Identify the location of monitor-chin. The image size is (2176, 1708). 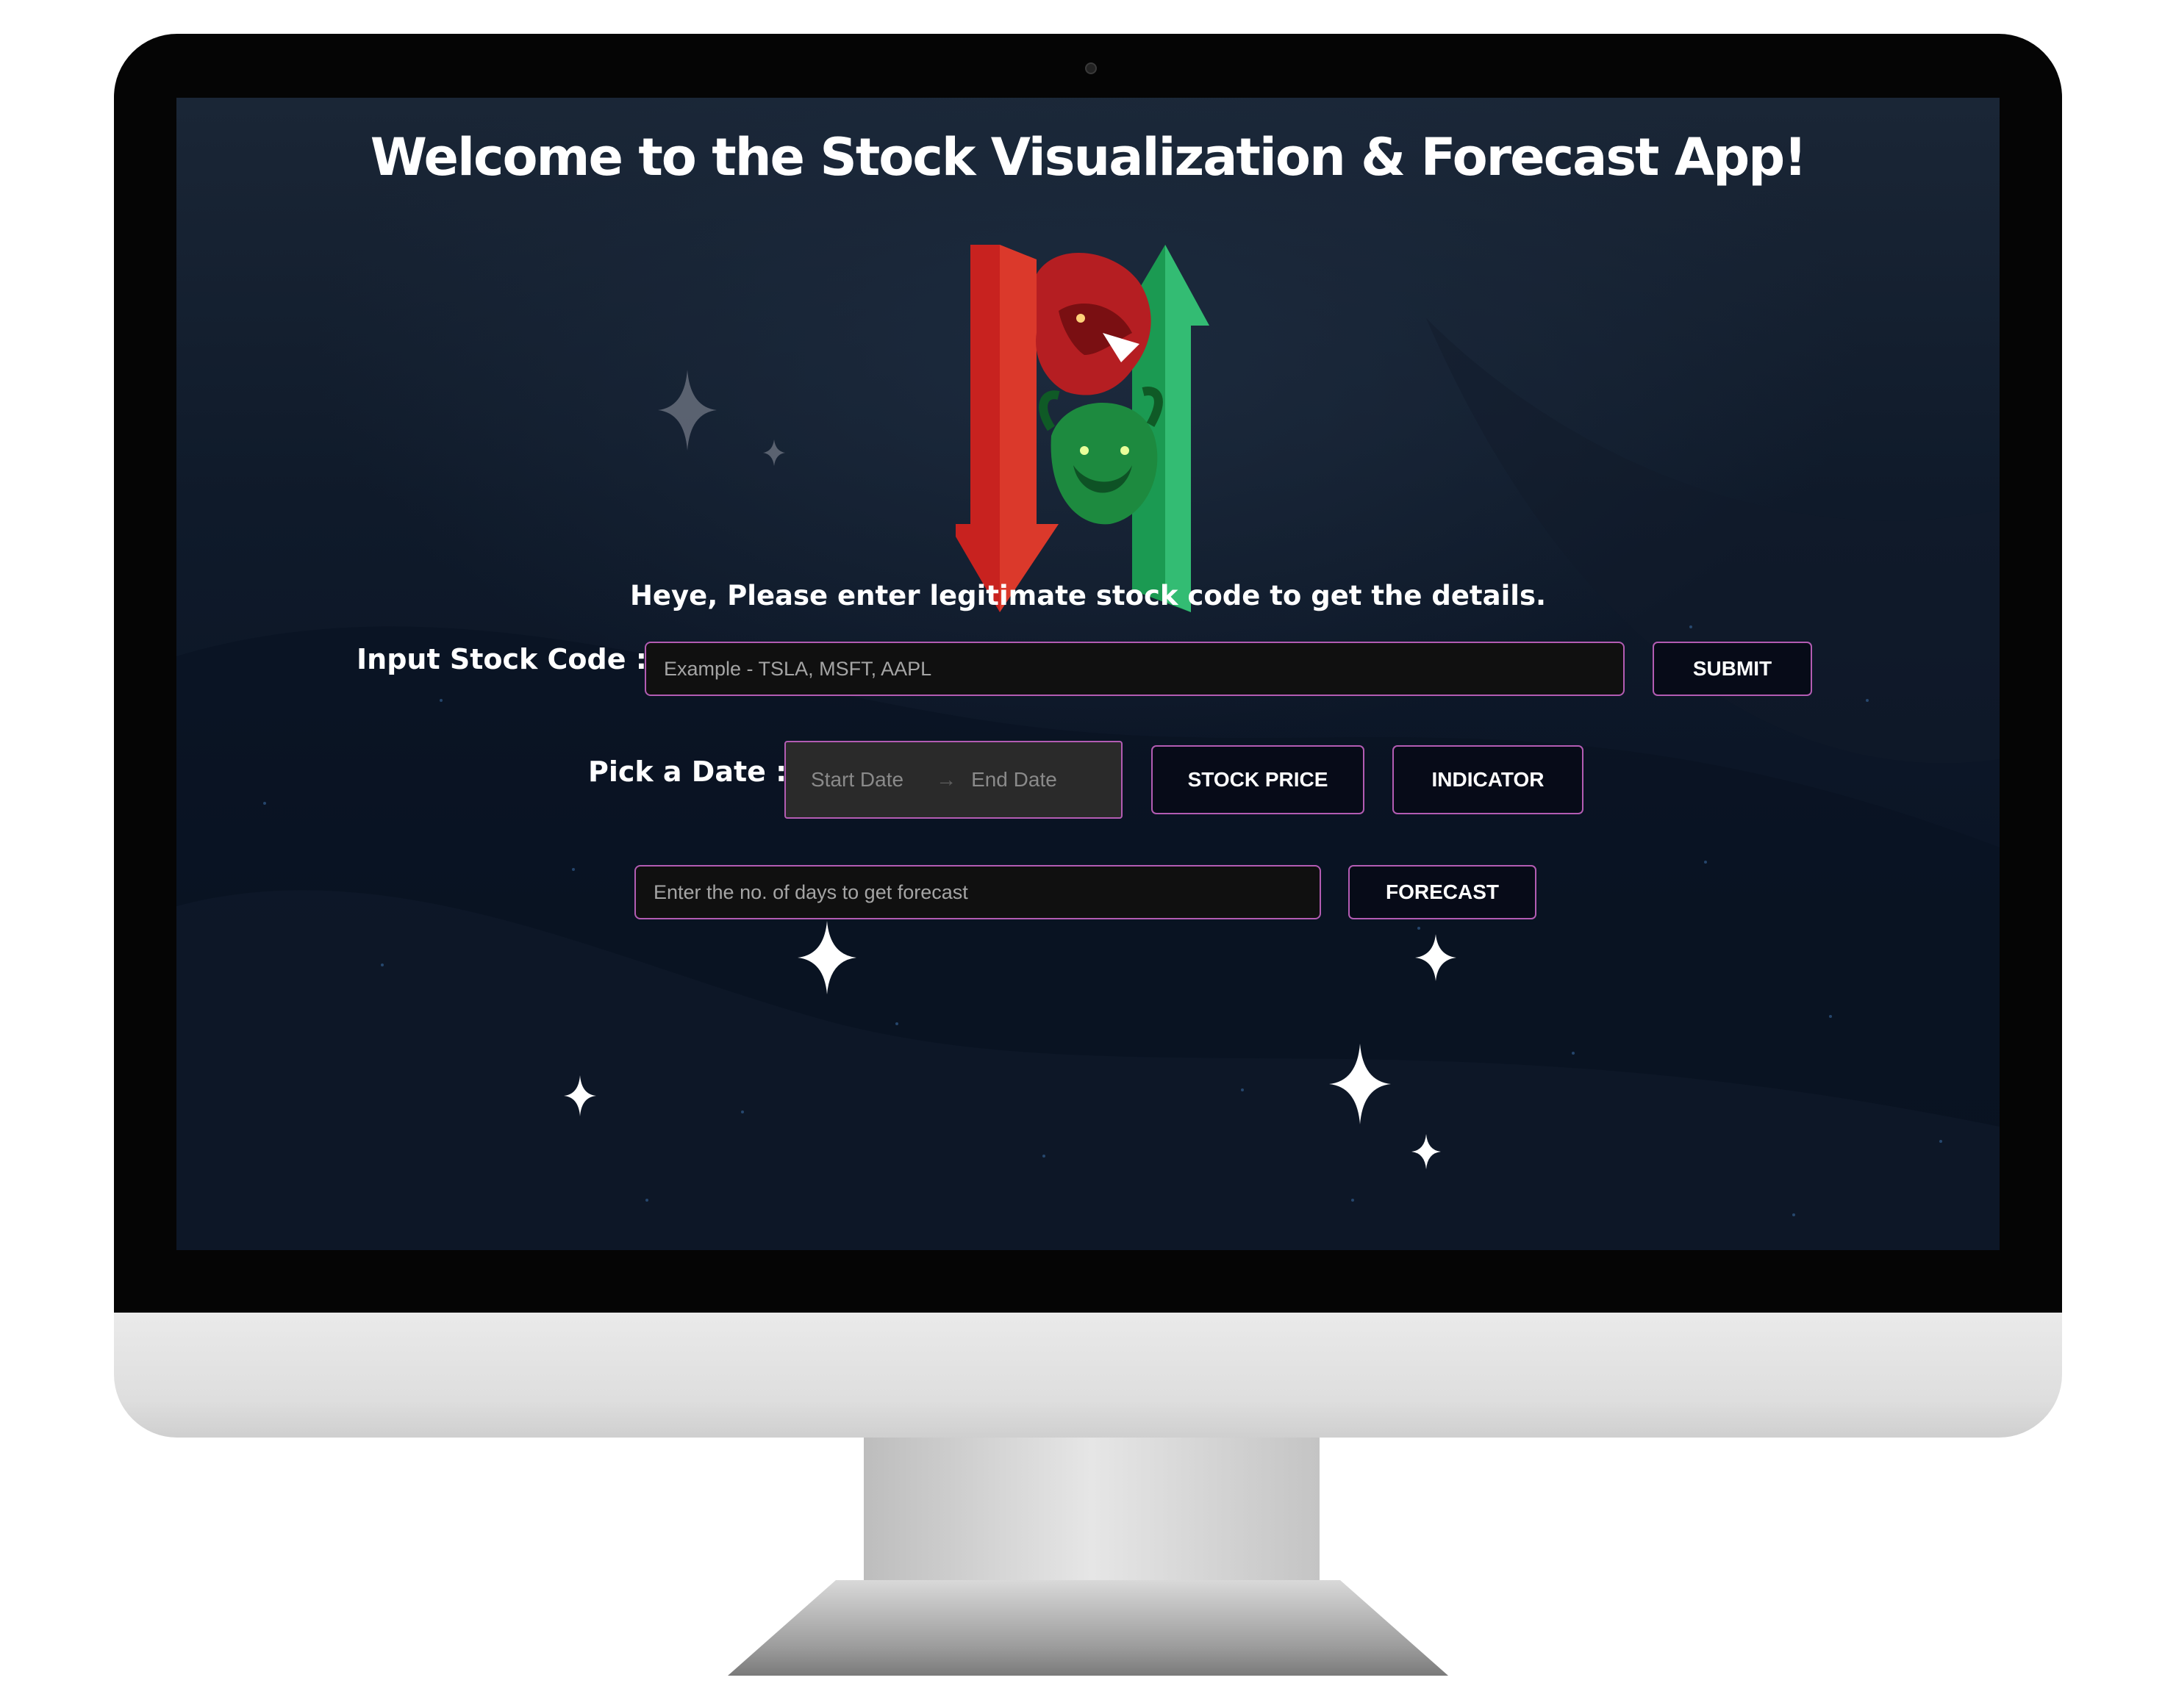
(1088, 1375).